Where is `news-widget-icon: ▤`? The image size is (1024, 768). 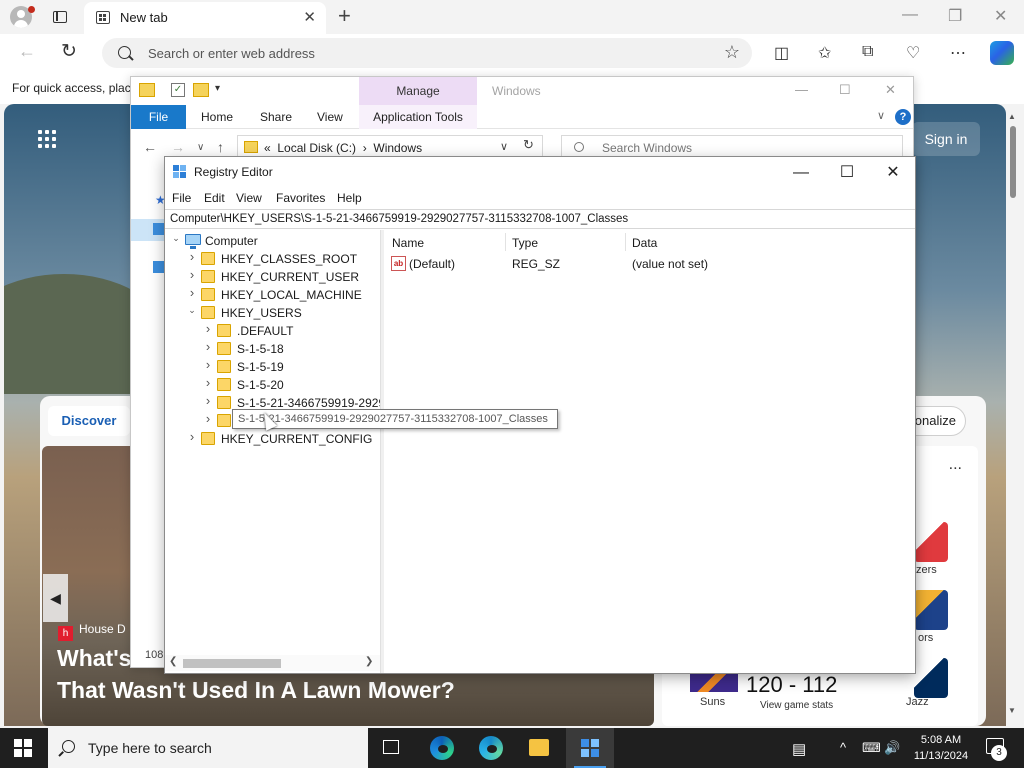
news-widget-icon: ▤ is located at coordinates (799, 749).